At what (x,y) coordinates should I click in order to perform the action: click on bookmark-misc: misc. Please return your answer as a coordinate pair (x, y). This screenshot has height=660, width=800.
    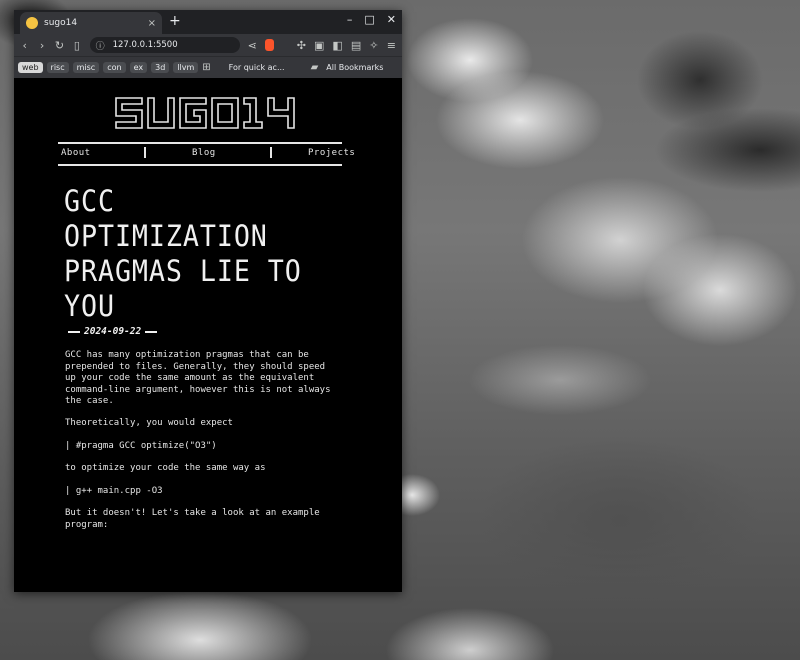
    Looking at the image, I should click on (86, 67).